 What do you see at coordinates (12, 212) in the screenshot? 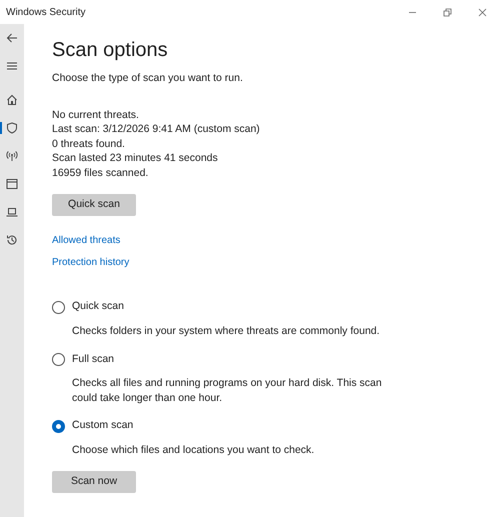
I see `laptop-icon` at bounding box center [12, 212].